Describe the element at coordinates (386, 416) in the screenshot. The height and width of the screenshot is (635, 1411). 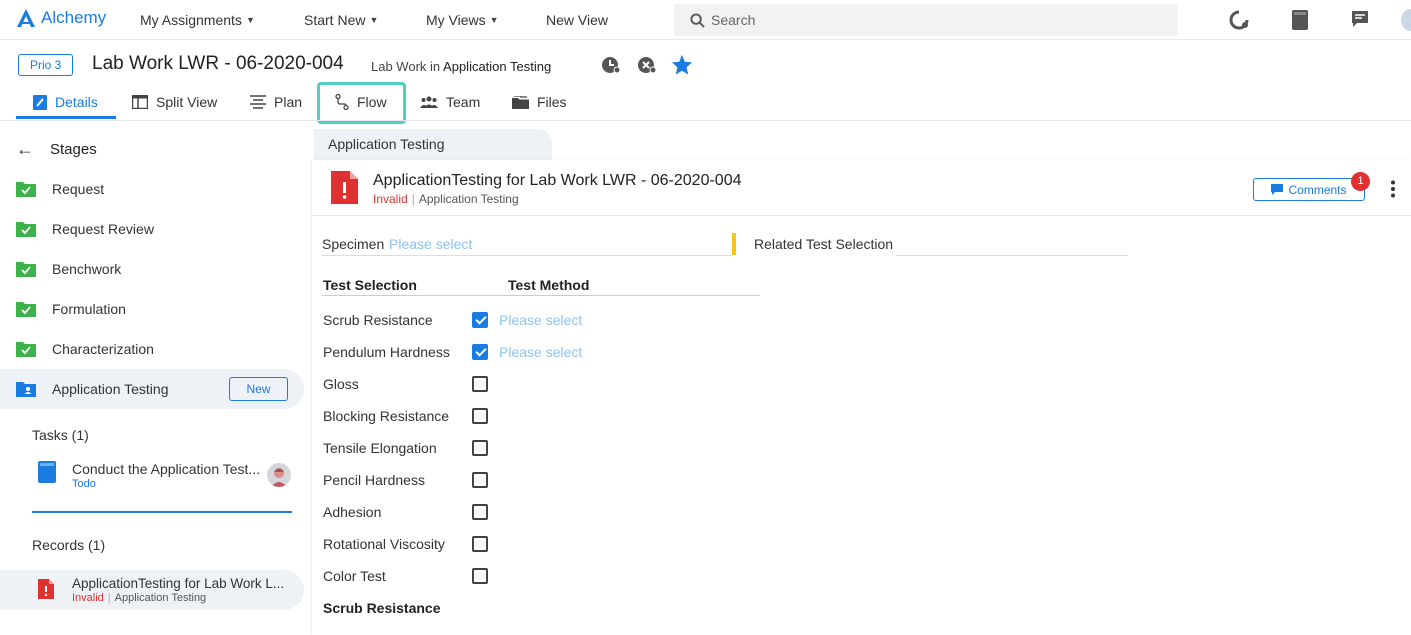
I see `test-row-label: Blocking Resistance` at that location.